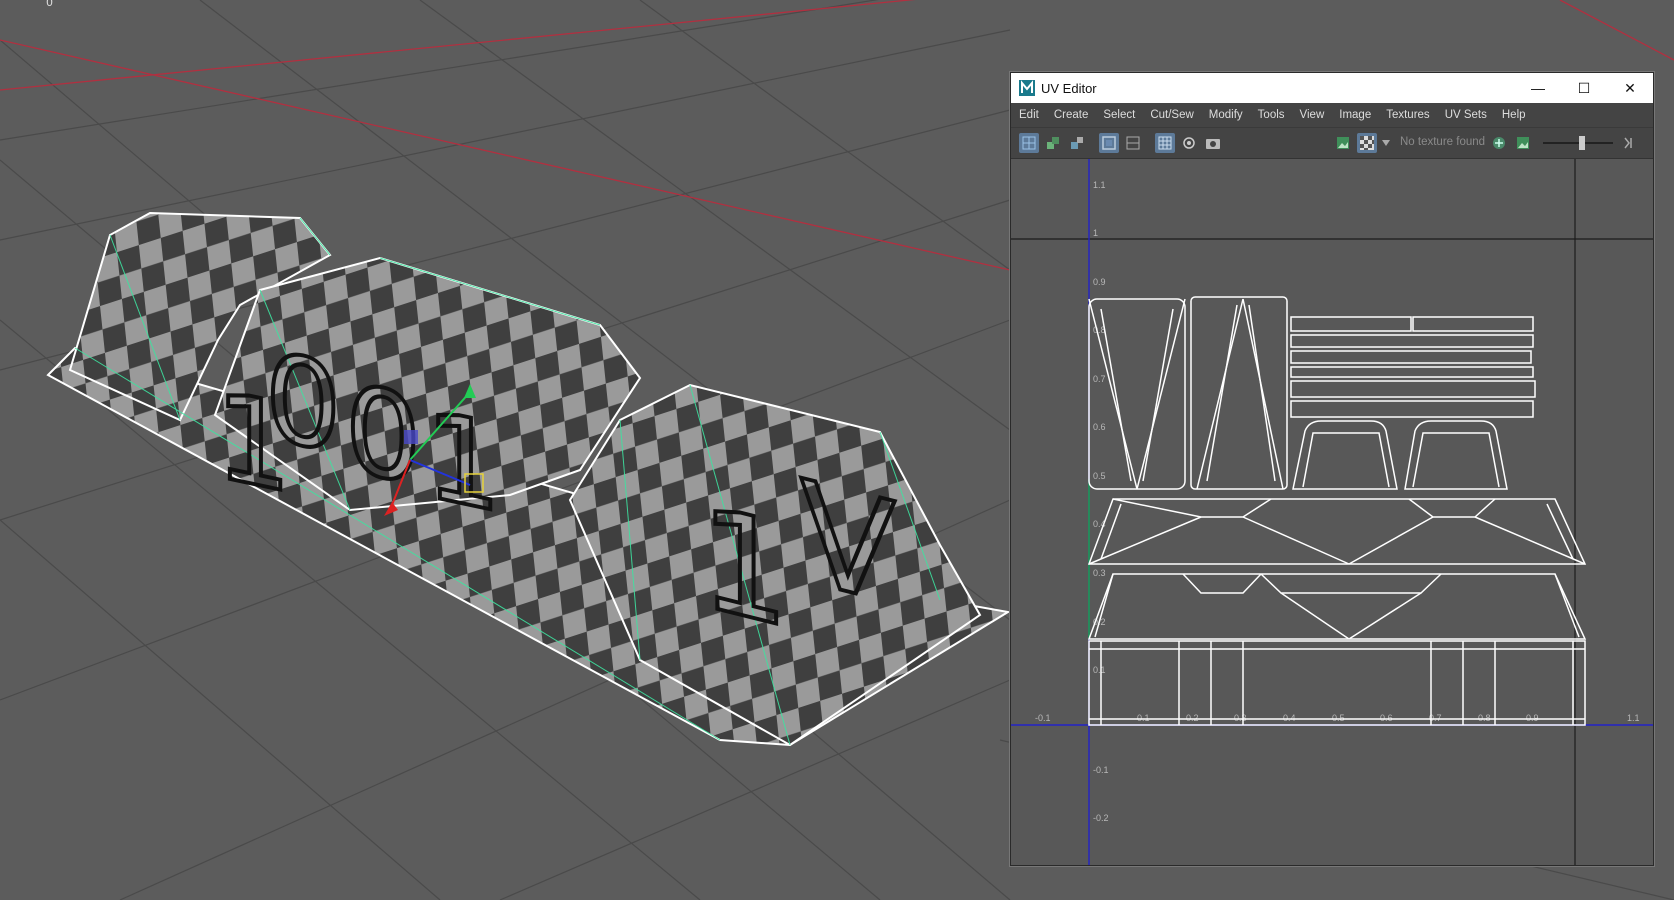  What do you see at coordinates (1071, 115) in the screenshot?
I see `menu-create: Create` at bounding box center [1071, 115].